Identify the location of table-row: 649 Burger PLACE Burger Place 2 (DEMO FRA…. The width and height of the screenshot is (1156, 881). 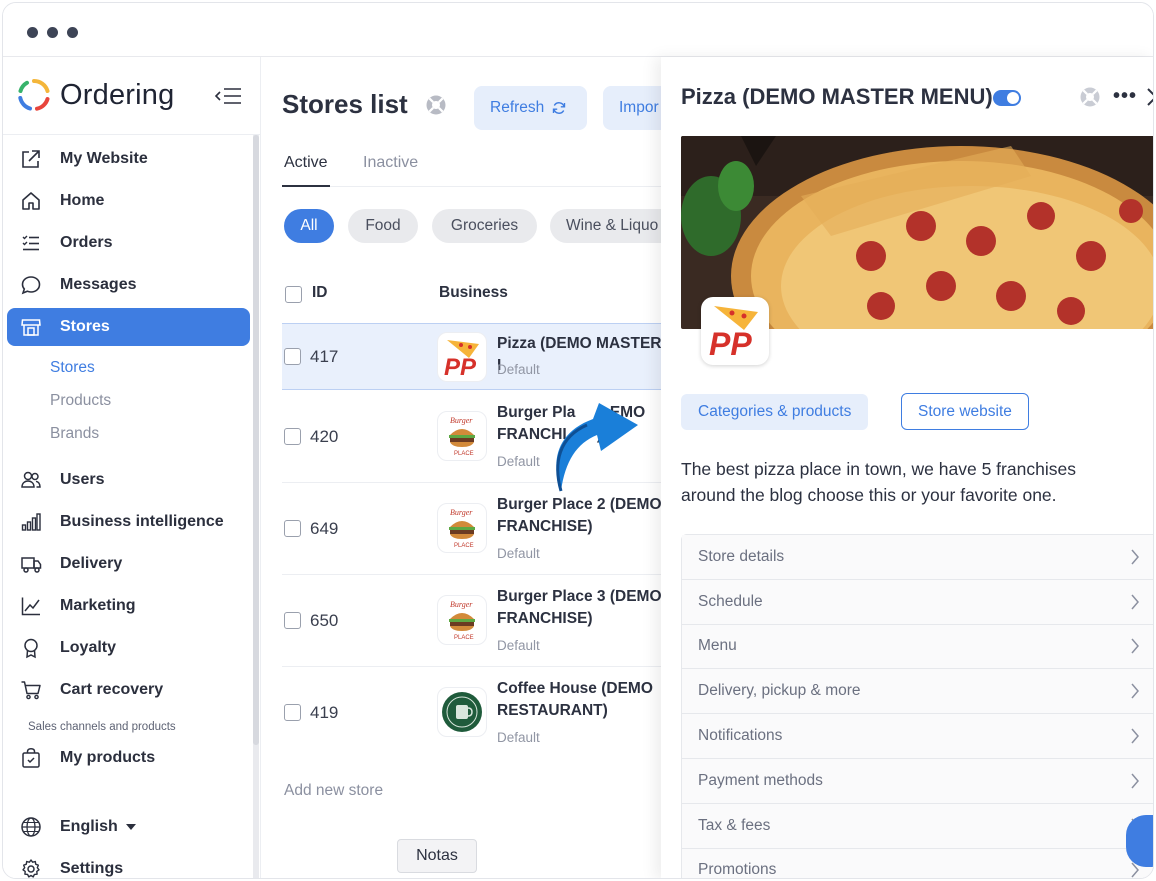
(472, 529).